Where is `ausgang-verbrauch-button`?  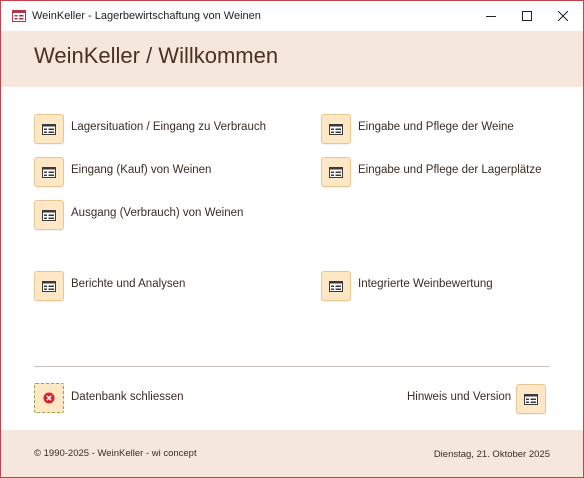
ausgang-verbrauch-button is located at coordinates (49, 215).